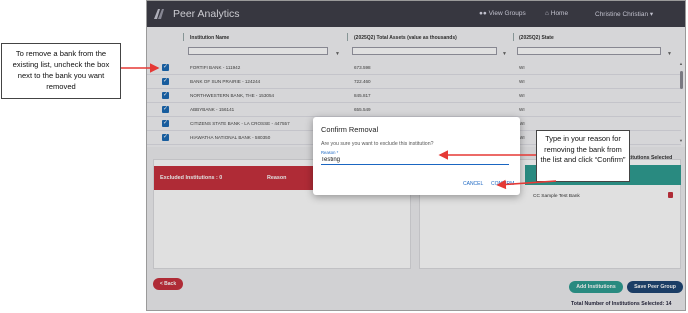 The width and height of the screenshot is (688, 313). I want to click on confirm-button: CONFIRM, so click(502, 184).